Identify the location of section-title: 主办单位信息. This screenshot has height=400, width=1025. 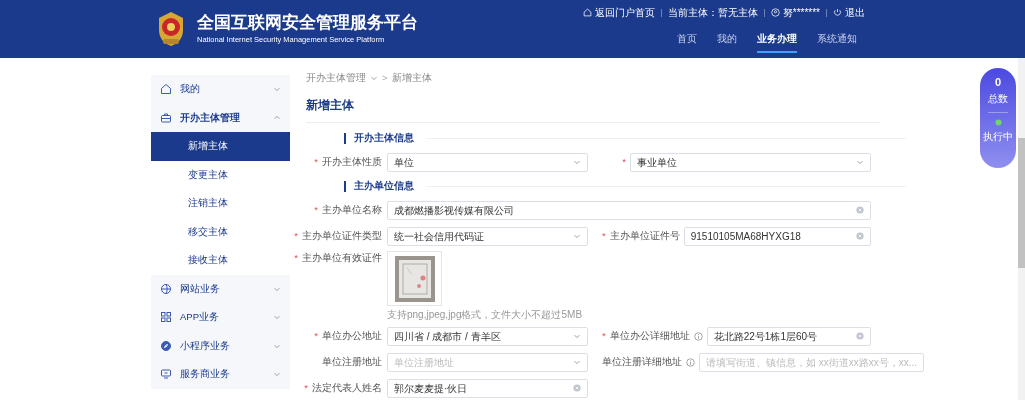
(384, 186).